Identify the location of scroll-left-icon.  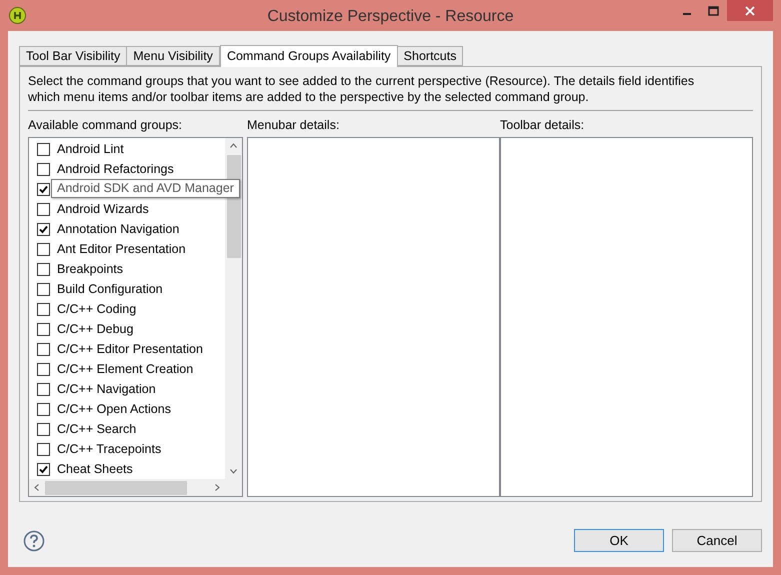
(36, 487).